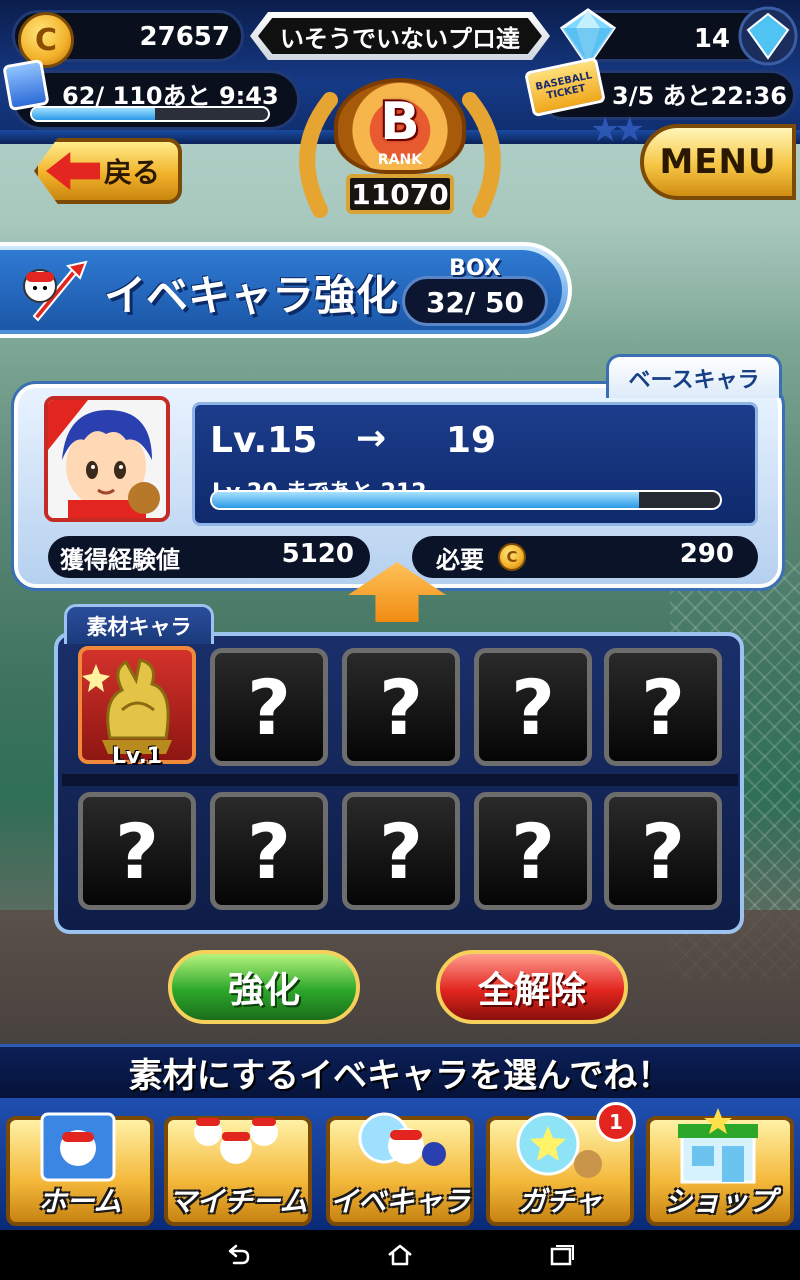 This screenshot has height=1280, width=800. Describe the element at coordinates (93, 114) in the screenshot. I see `stamina-bar-fill` at that location.